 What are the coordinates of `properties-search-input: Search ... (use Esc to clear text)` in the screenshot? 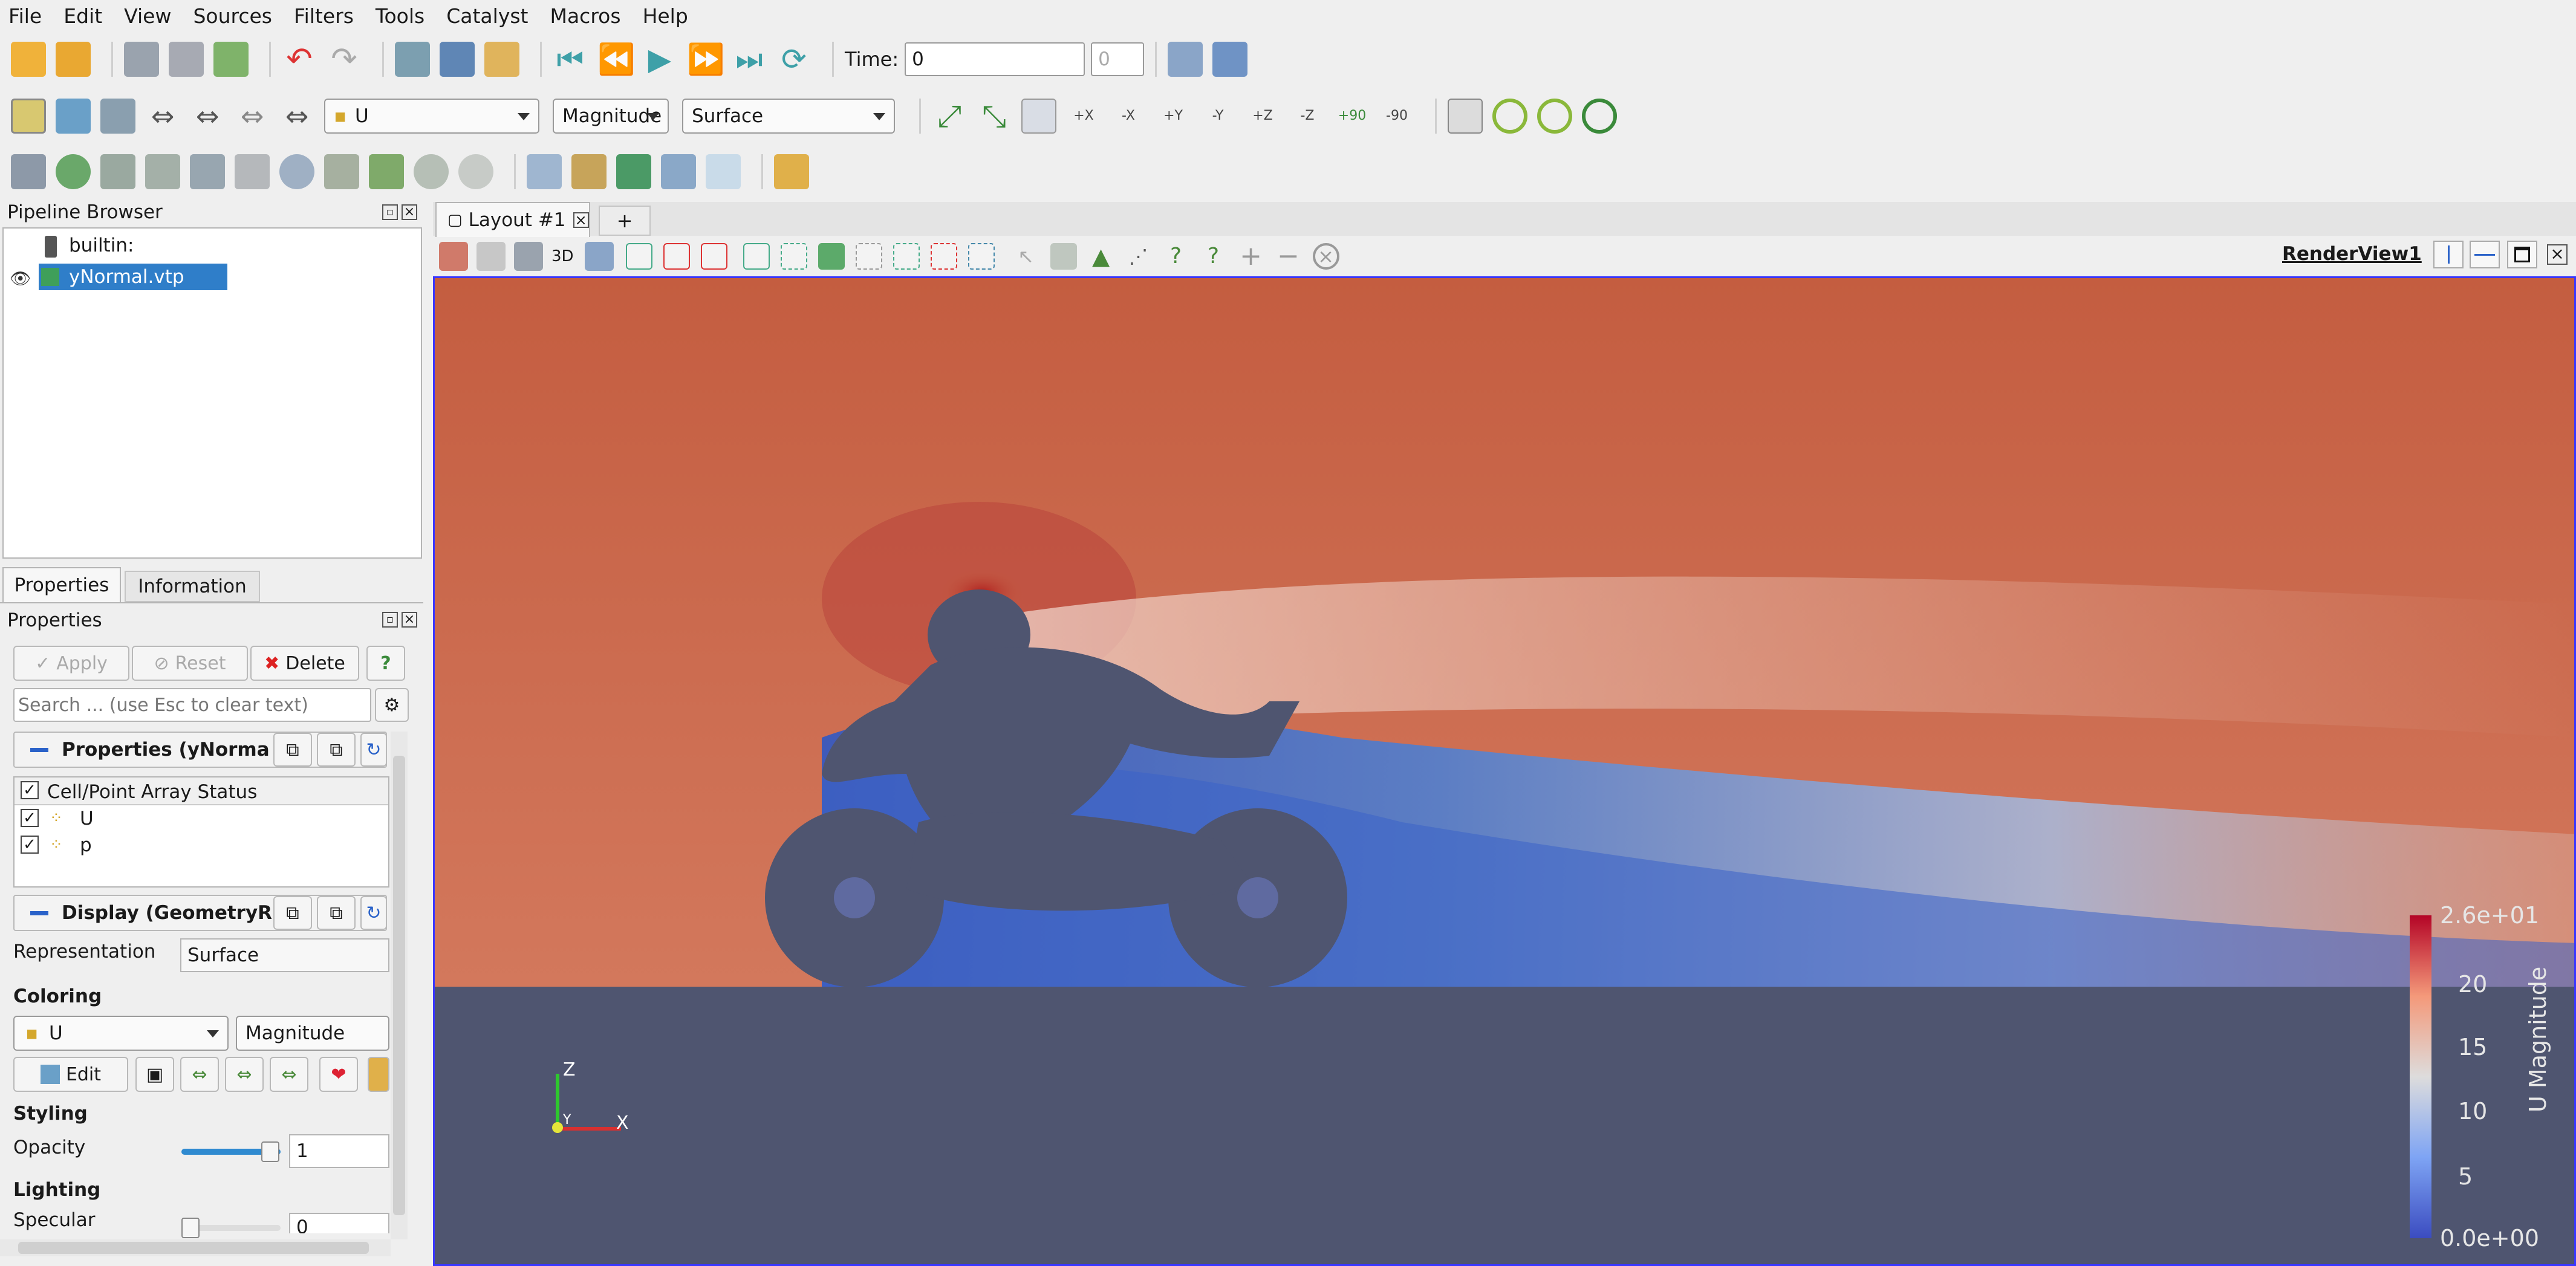 It's located at (192, 705).